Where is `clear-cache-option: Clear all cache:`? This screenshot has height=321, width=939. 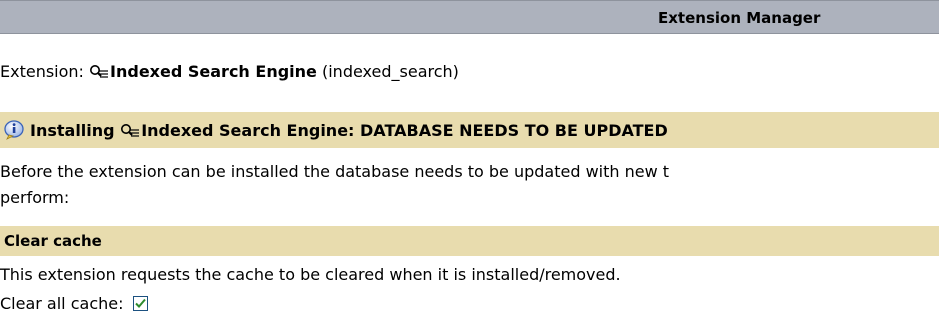 clear-cache-option: Clear all cache: is located at coordinates (74, 303).